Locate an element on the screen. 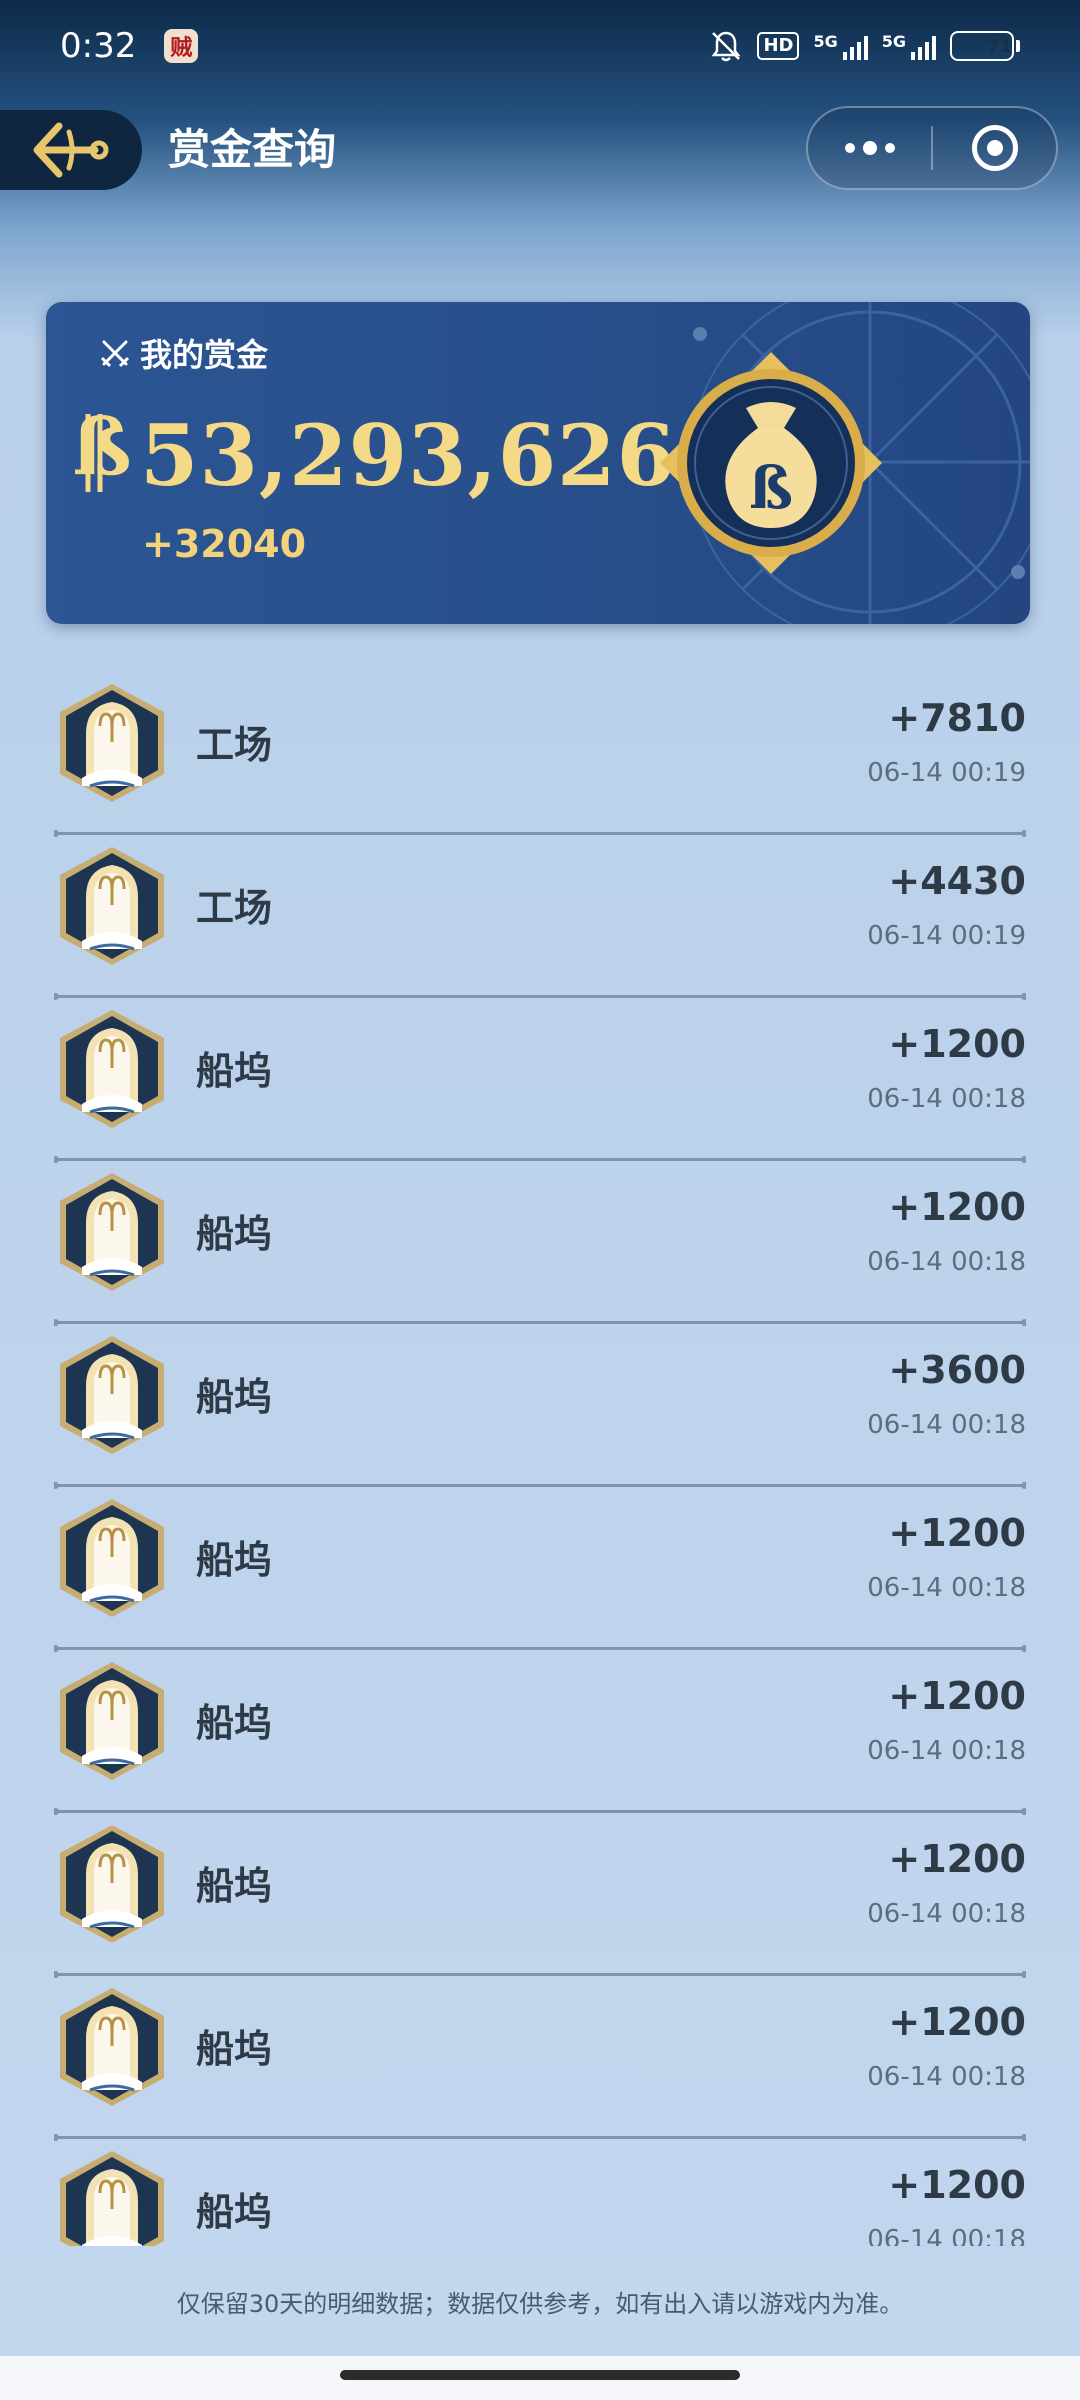 The width and height of the screenshot is (1080, 2400). bell-off-icon is located at coordinates (726, 46).